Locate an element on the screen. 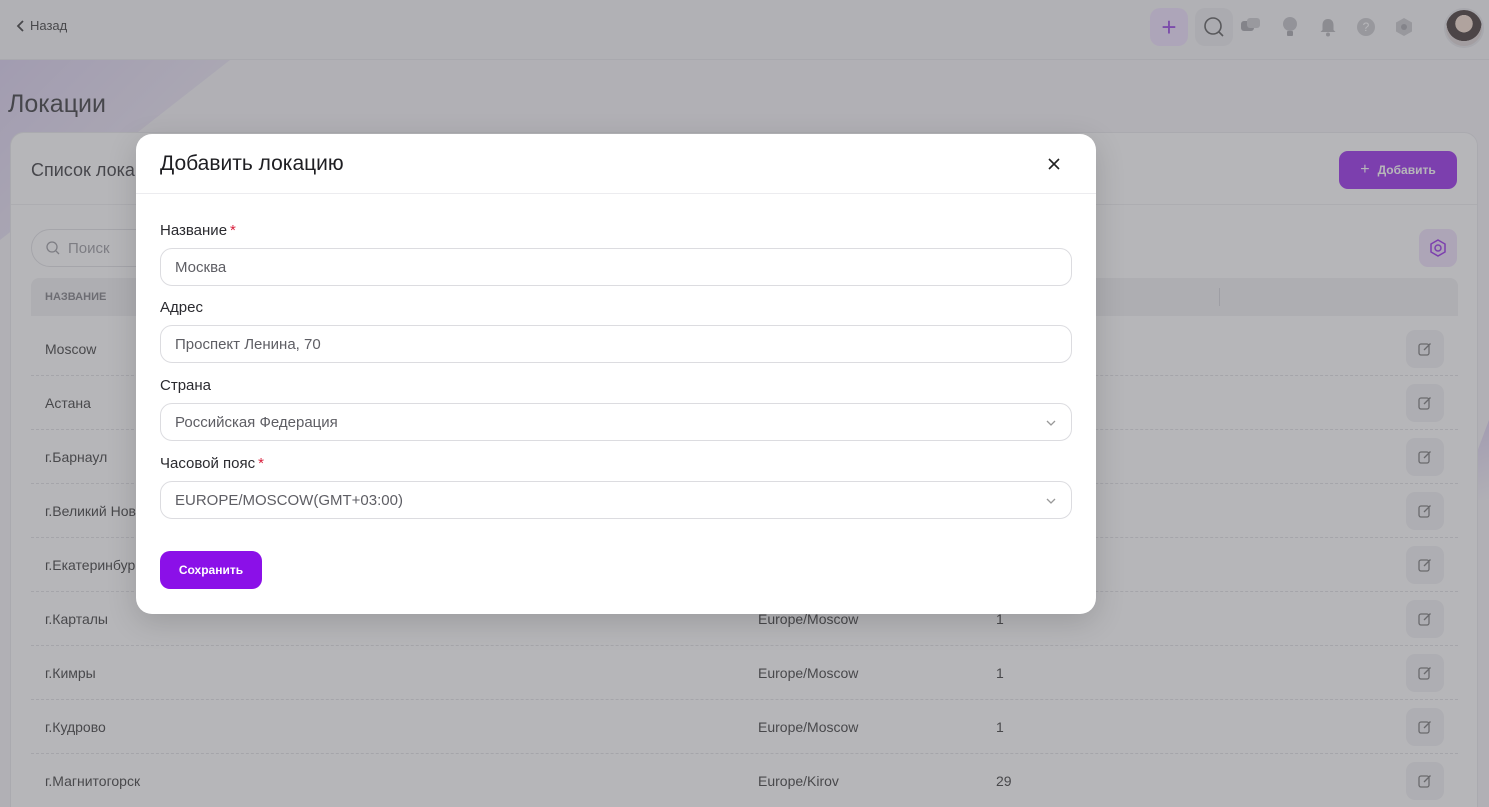 Image resolution: width=1489 pixels, height=807 pixels. name-label-text: Название is located at coordinates (194, 230).